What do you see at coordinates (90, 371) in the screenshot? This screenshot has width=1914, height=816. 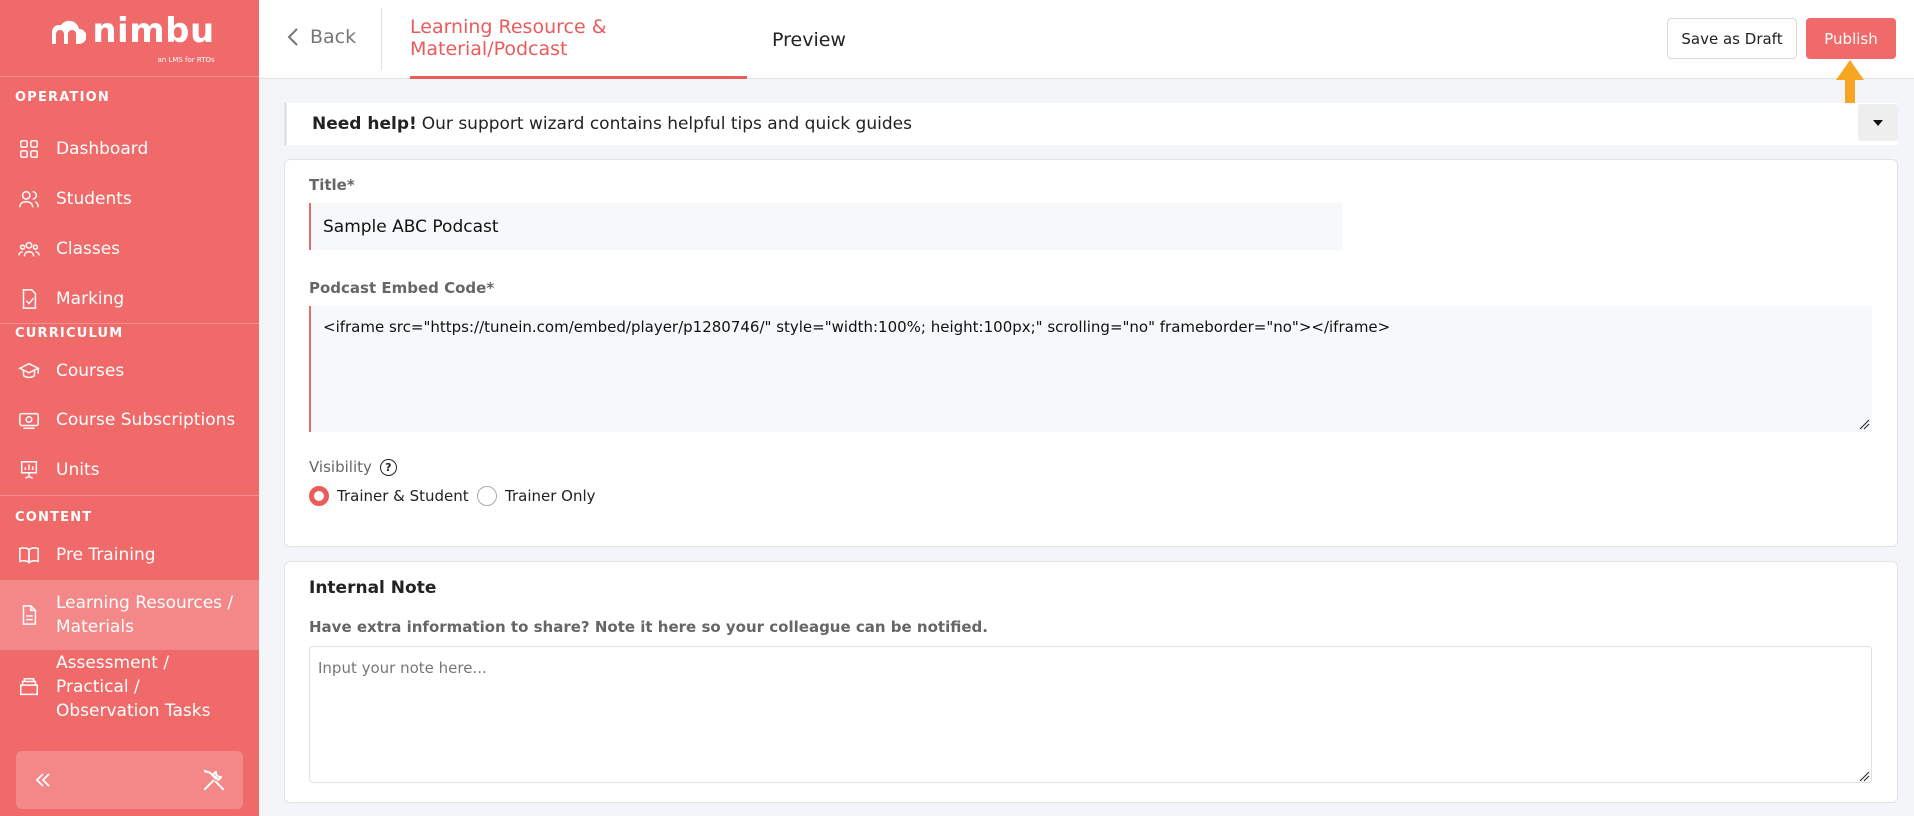 I see `sidebar-item-label: Courses` at bounding box center [90, 371].